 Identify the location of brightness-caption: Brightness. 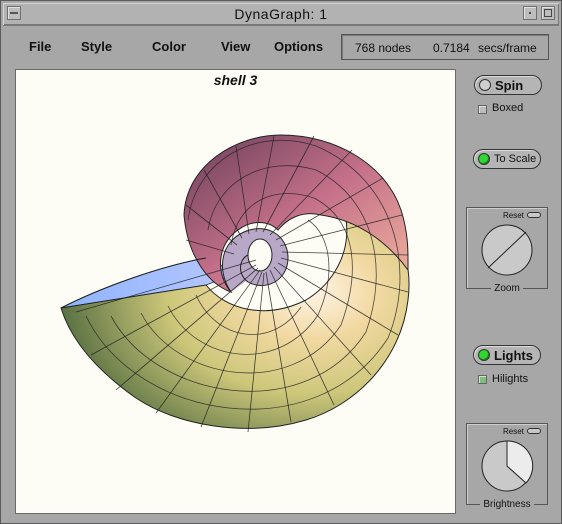
(507, 504).